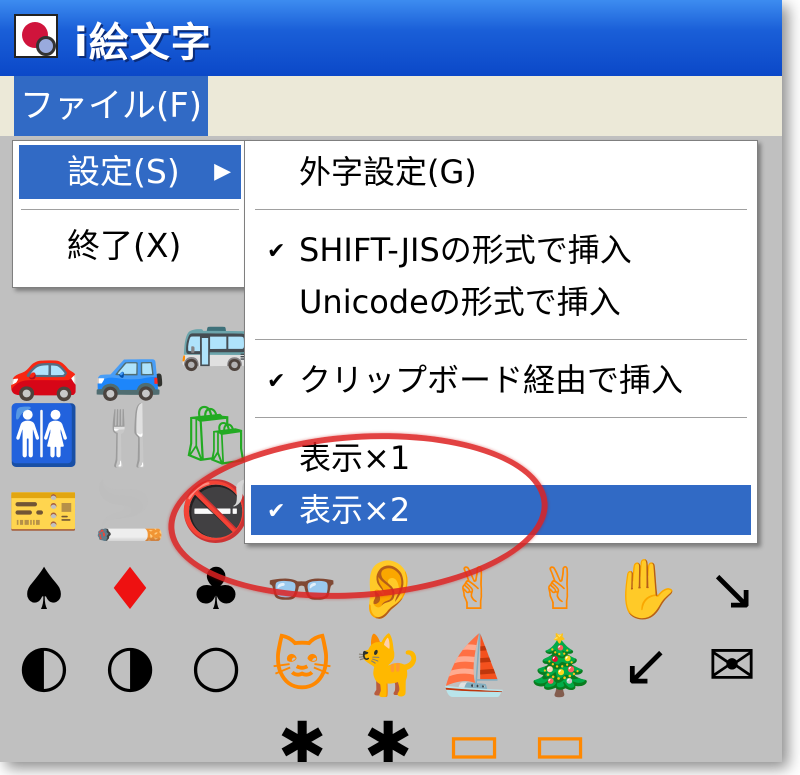  What do you see at coordinates (460, 302) in the screenshot?
I see `submenu-item-unicode-label: Unicodeの形式で挿入` at bounding box center [460, 302].